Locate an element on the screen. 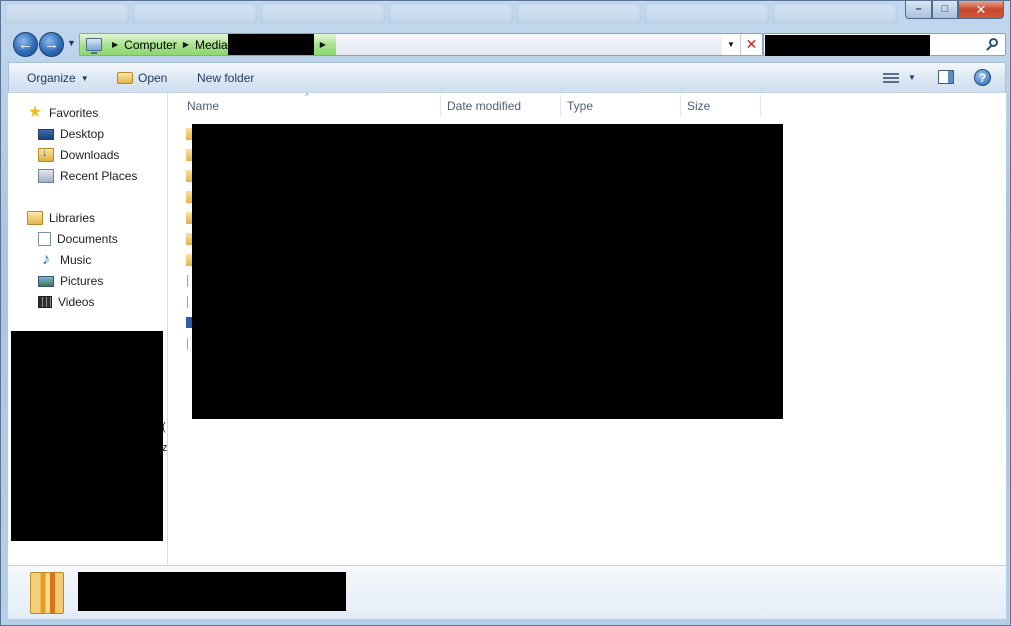  music-icon: ♪ is located at coordinates (46, 259).